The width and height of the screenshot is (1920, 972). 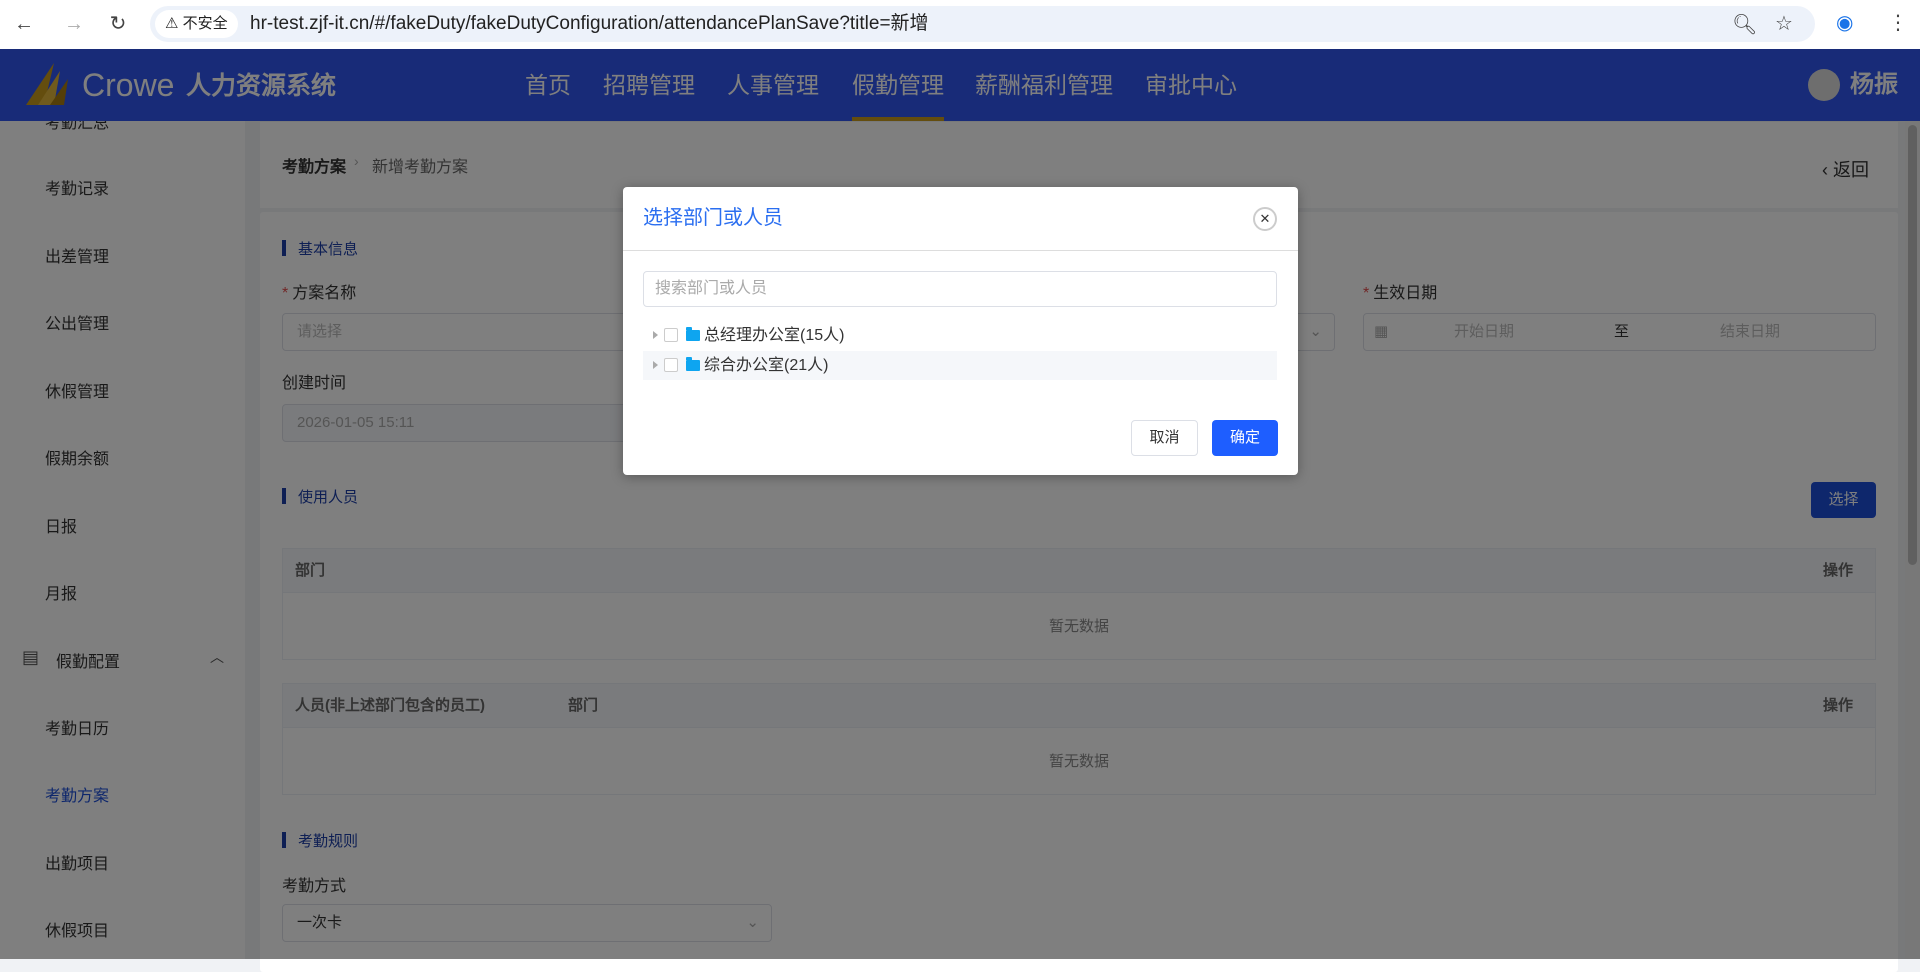 I want to click on reload-icon: ↻, so click(x=118, y=24).